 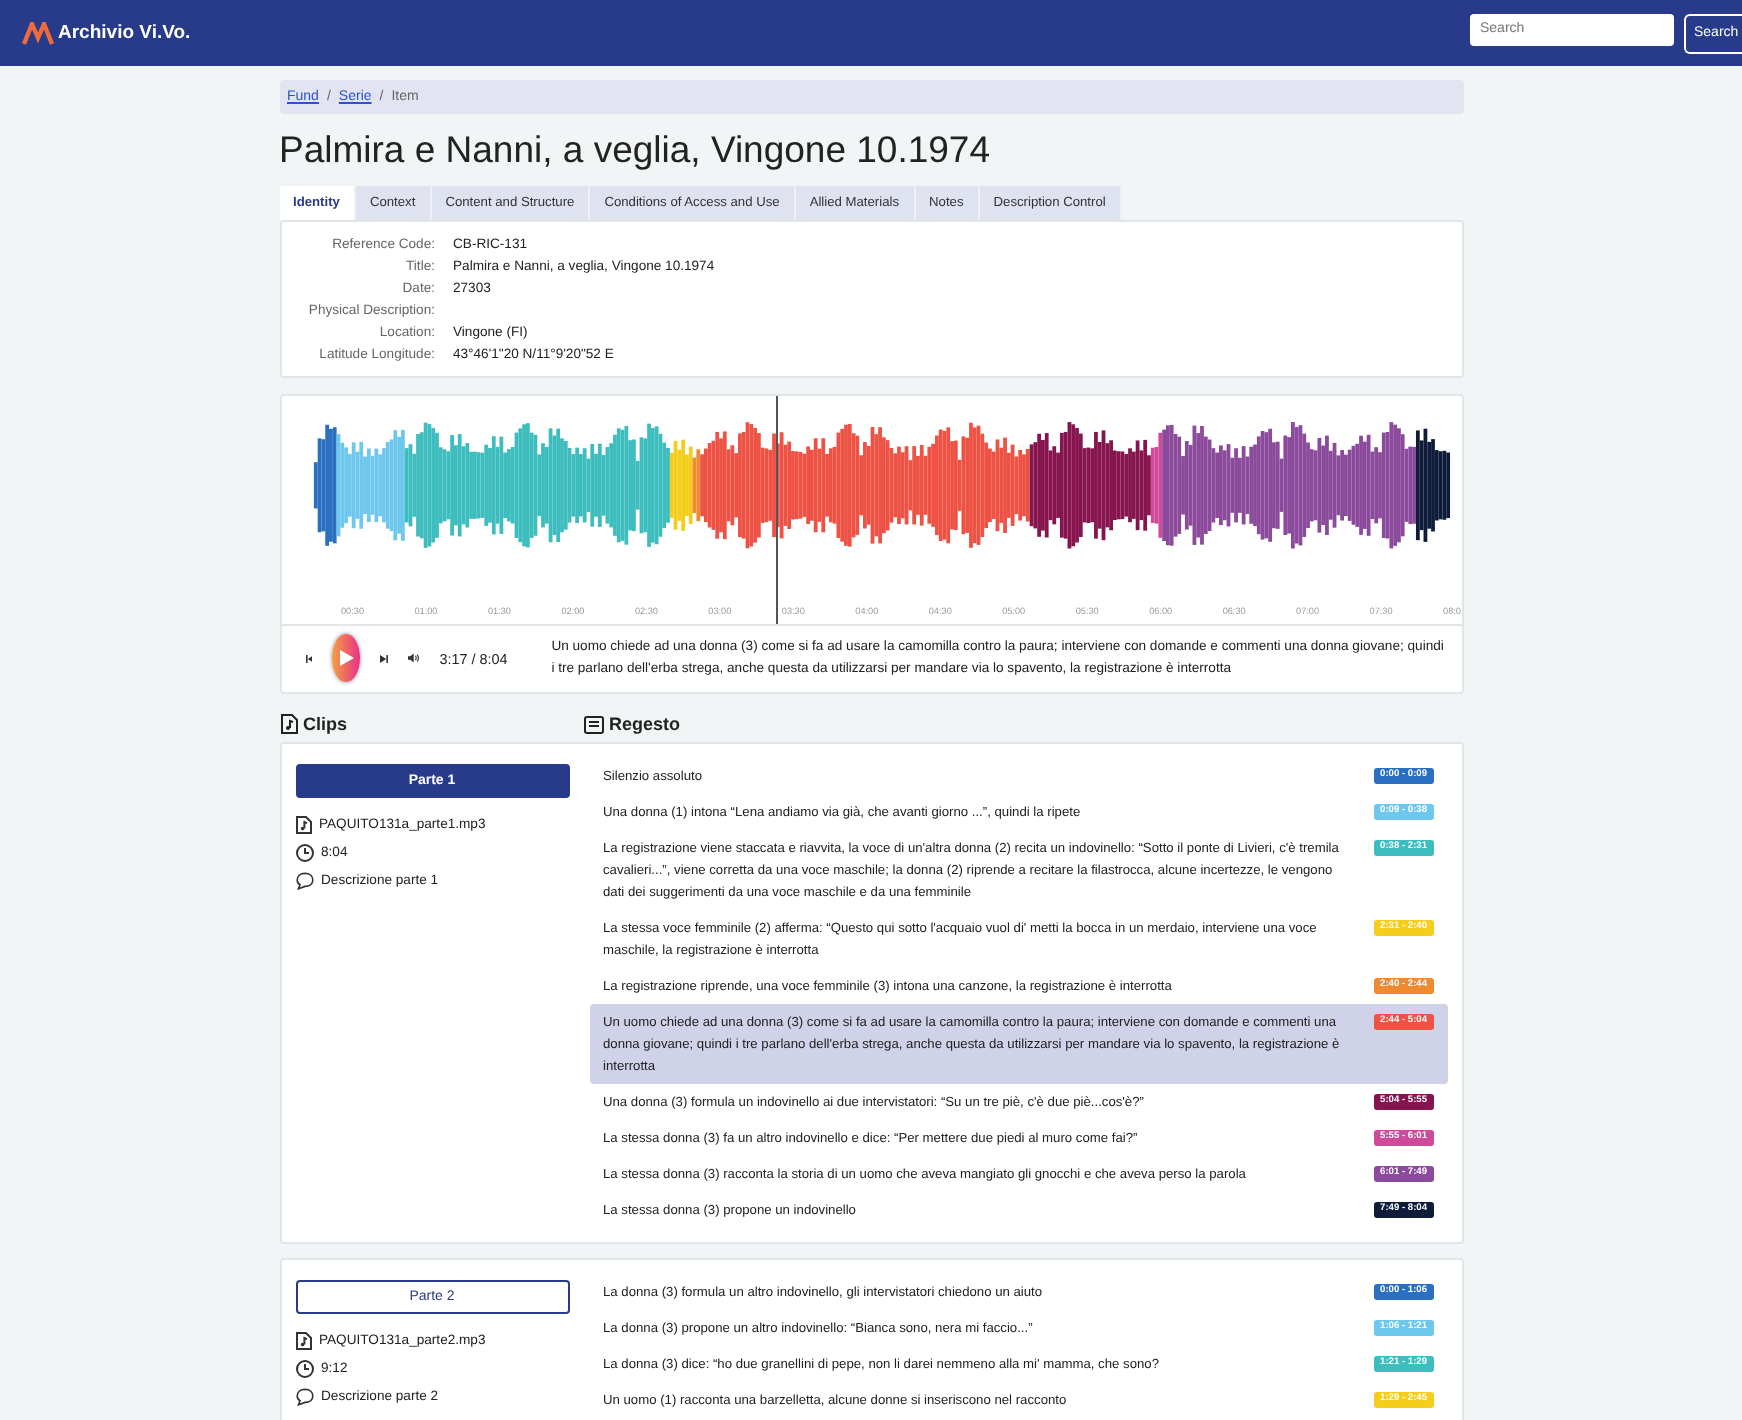 What do you see at coordinates (645, 724) in the screenshot?
I see `section-heading: Regesto` at bounding box center [645, 724].